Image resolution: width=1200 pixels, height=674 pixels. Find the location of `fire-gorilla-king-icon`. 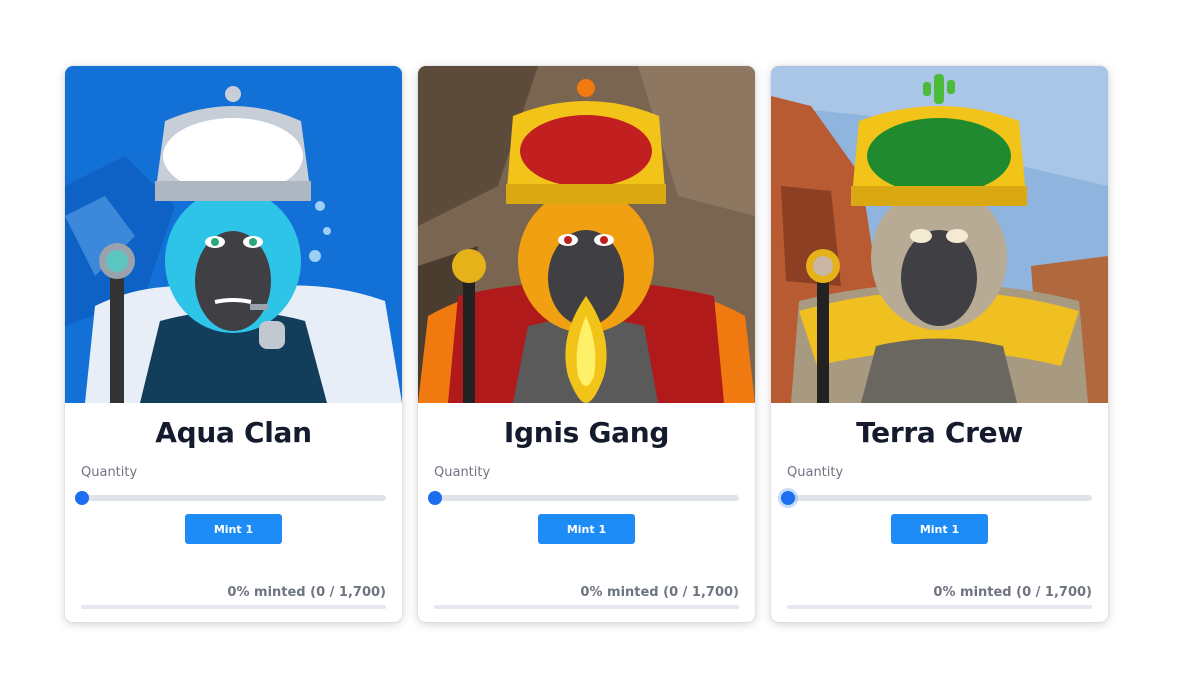

fire-gorilla-king-icon is located at coordinates (586, 234).